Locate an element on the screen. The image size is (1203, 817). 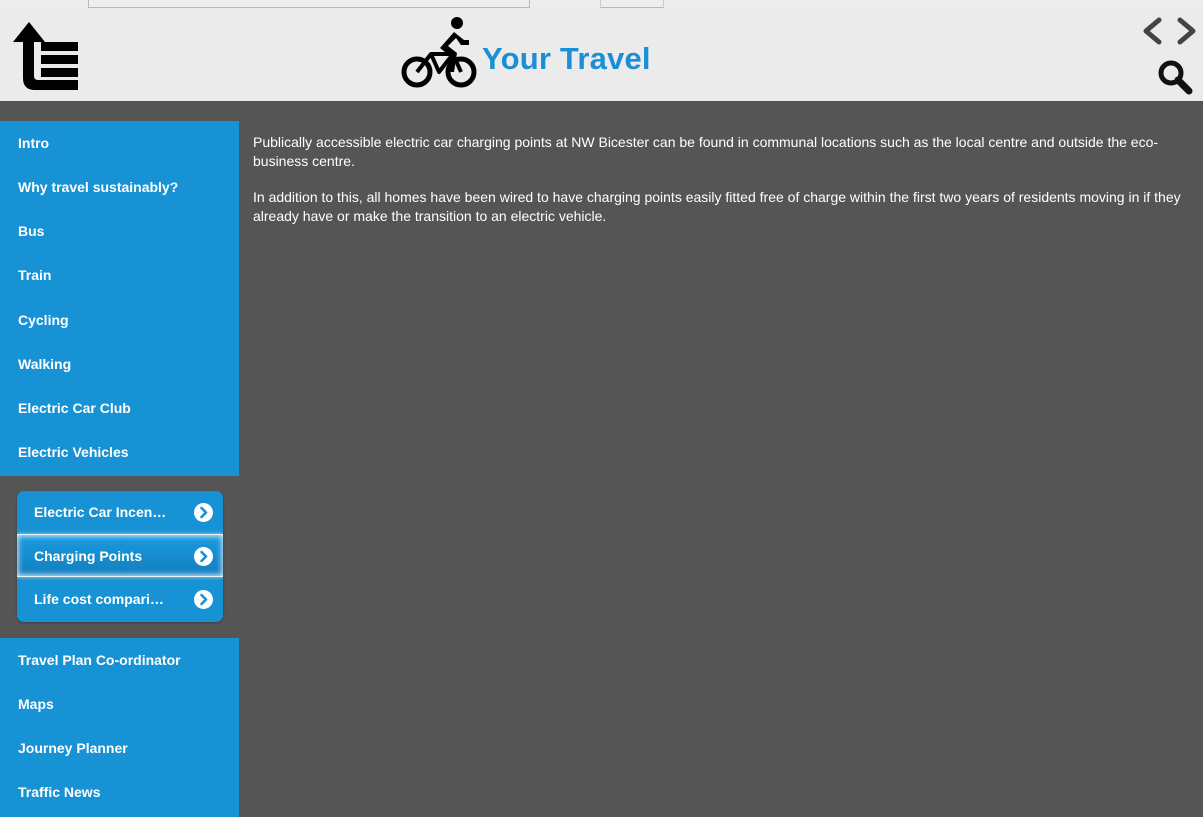
page-nav is located at coordinates (1169, 32).